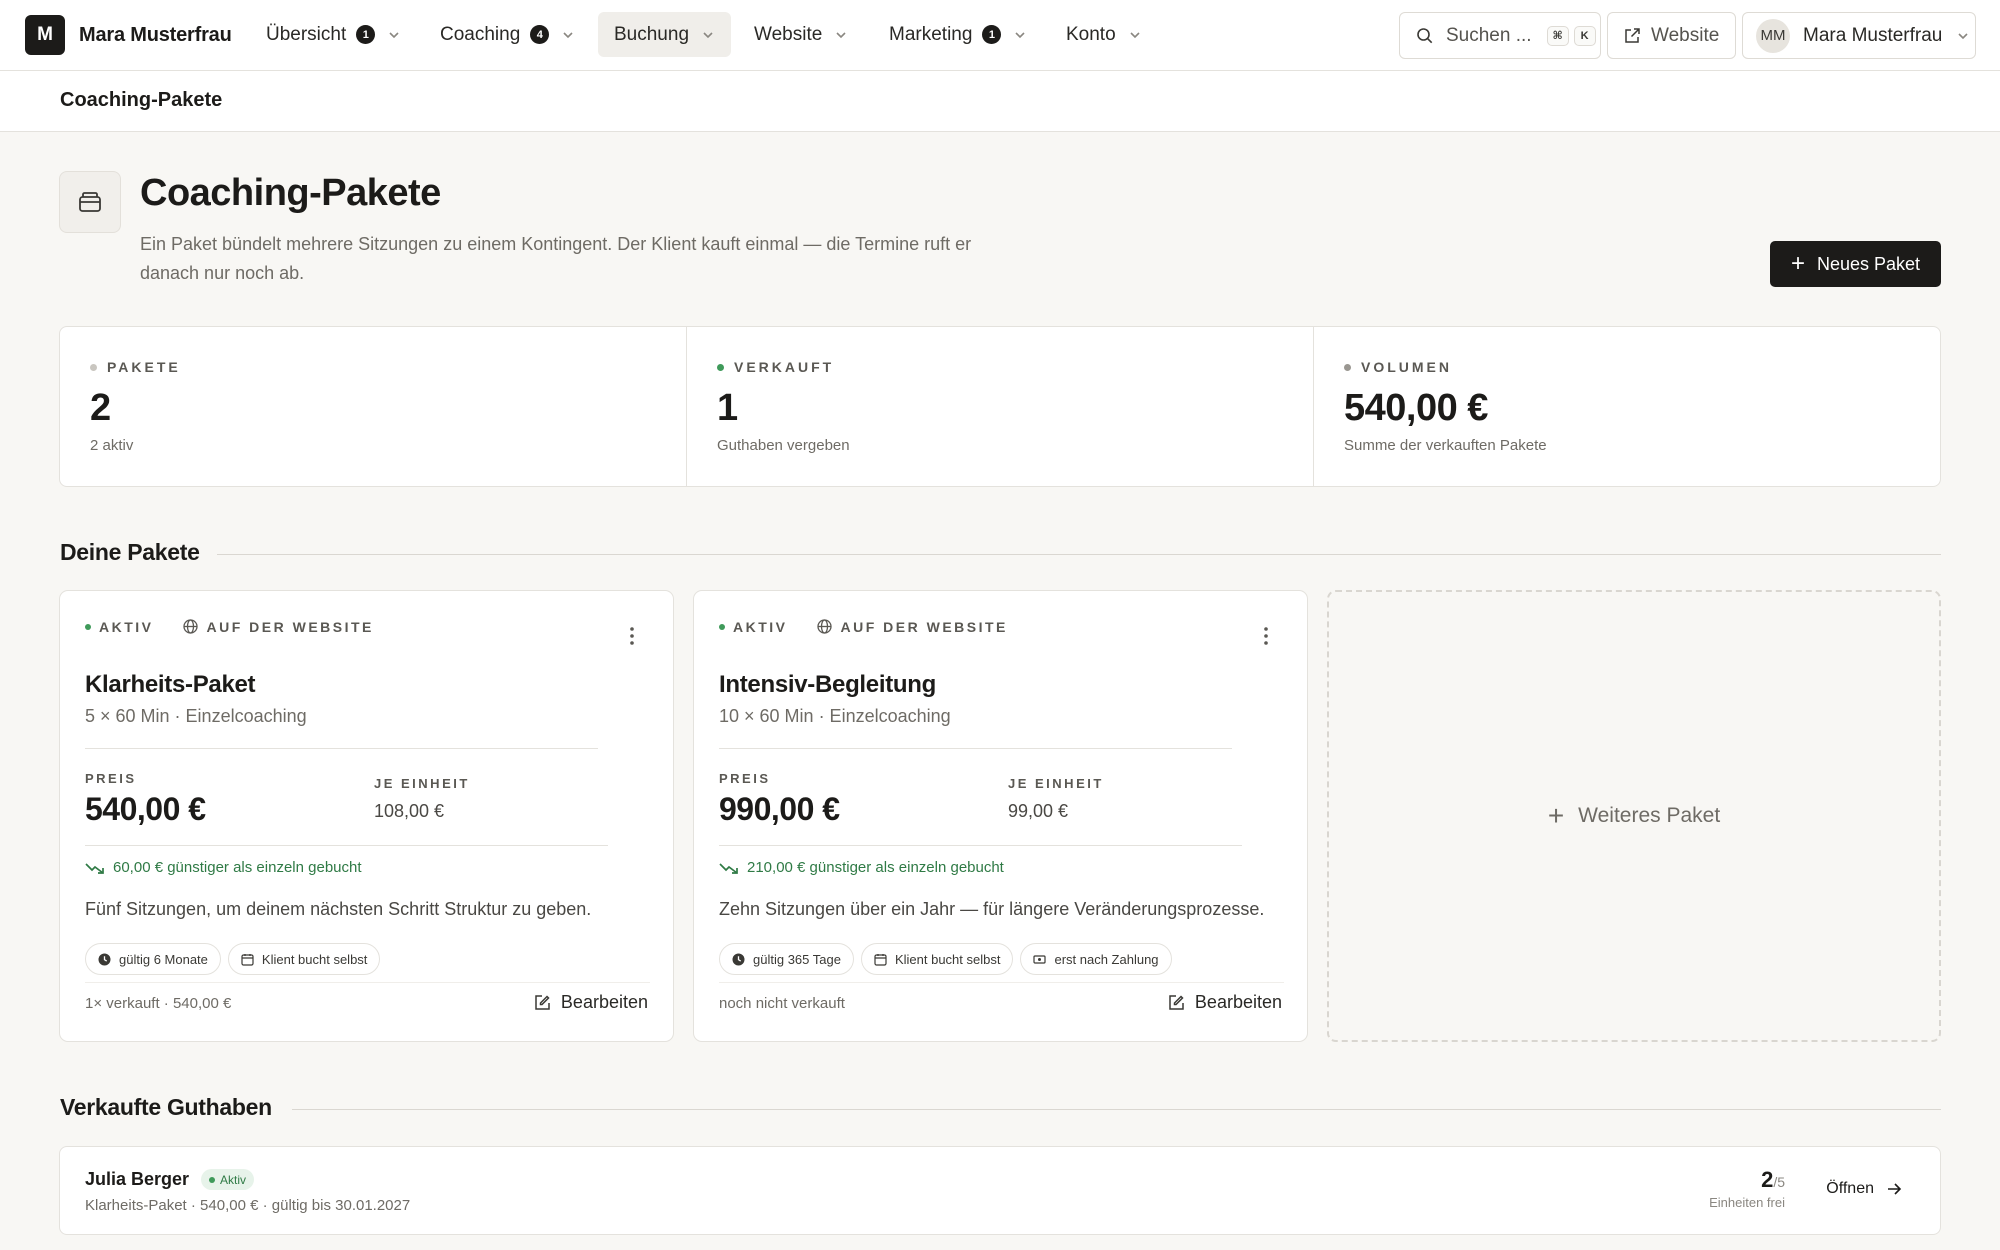 Image resolution: width=2000 pixels, height=1250 pixels. I want to click on section-title-packages: Deine Pakete, so click(130, 552).